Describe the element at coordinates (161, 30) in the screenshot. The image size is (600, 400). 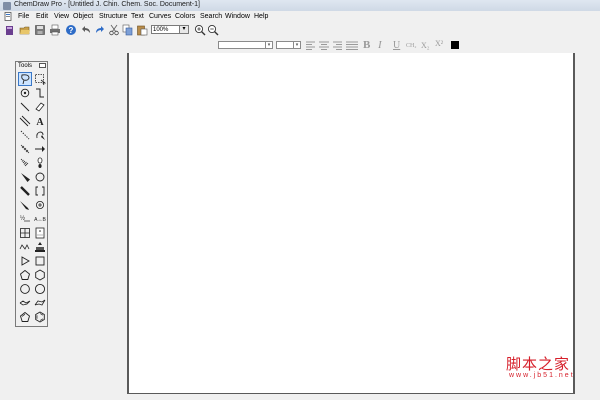
I see `zoom-value: 100%` at that location.